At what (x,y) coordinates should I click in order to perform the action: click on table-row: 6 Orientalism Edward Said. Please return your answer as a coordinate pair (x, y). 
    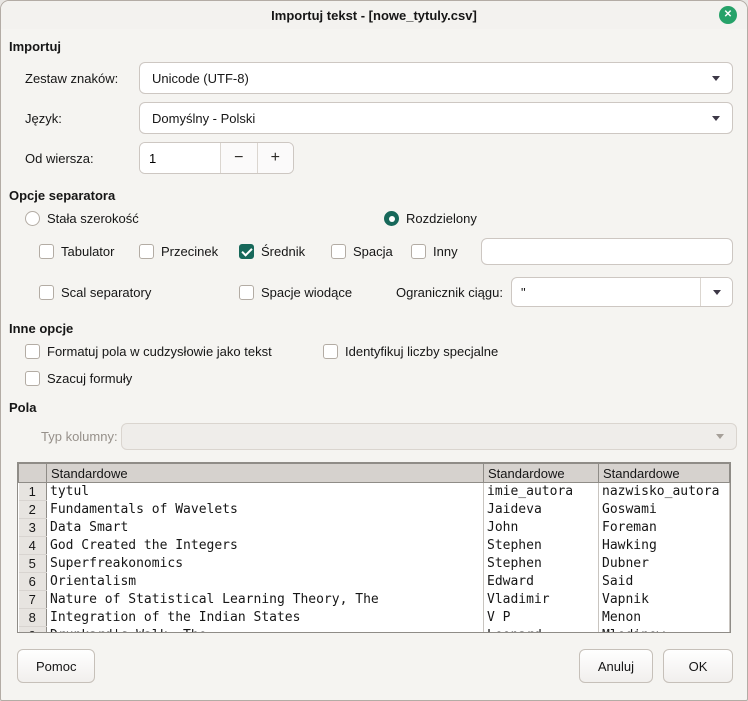
    Looking at the image, I should click on (374, 581).